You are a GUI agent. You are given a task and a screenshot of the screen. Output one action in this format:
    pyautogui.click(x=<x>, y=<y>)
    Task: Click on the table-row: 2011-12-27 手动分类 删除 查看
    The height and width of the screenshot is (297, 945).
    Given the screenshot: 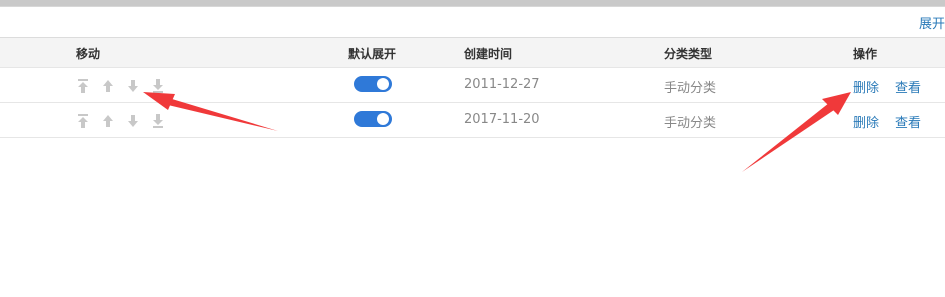 What is the action you would take?
    pyautogui.click(x=472, y=85)
    